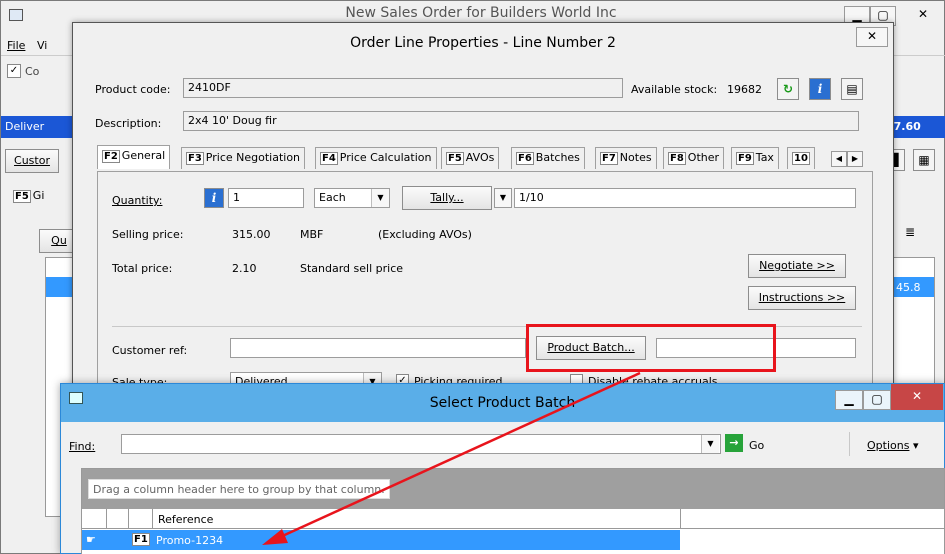 The height and width of the screenshot is (554, 945). What do you see at coordinates (275, 537) in the screenshot?
I see `annotation-arrow-head` at bounding box center [275, 537].